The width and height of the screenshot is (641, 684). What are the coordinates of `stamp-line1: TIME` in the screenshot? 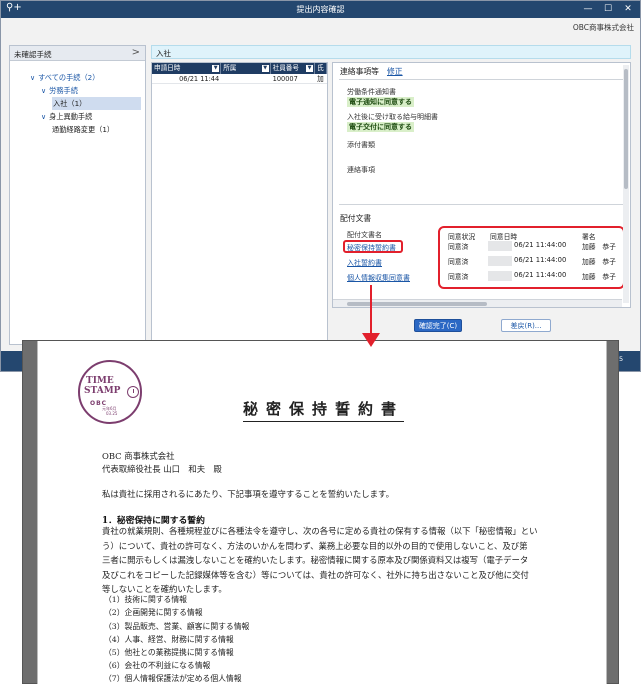 It's located at (100, 381).